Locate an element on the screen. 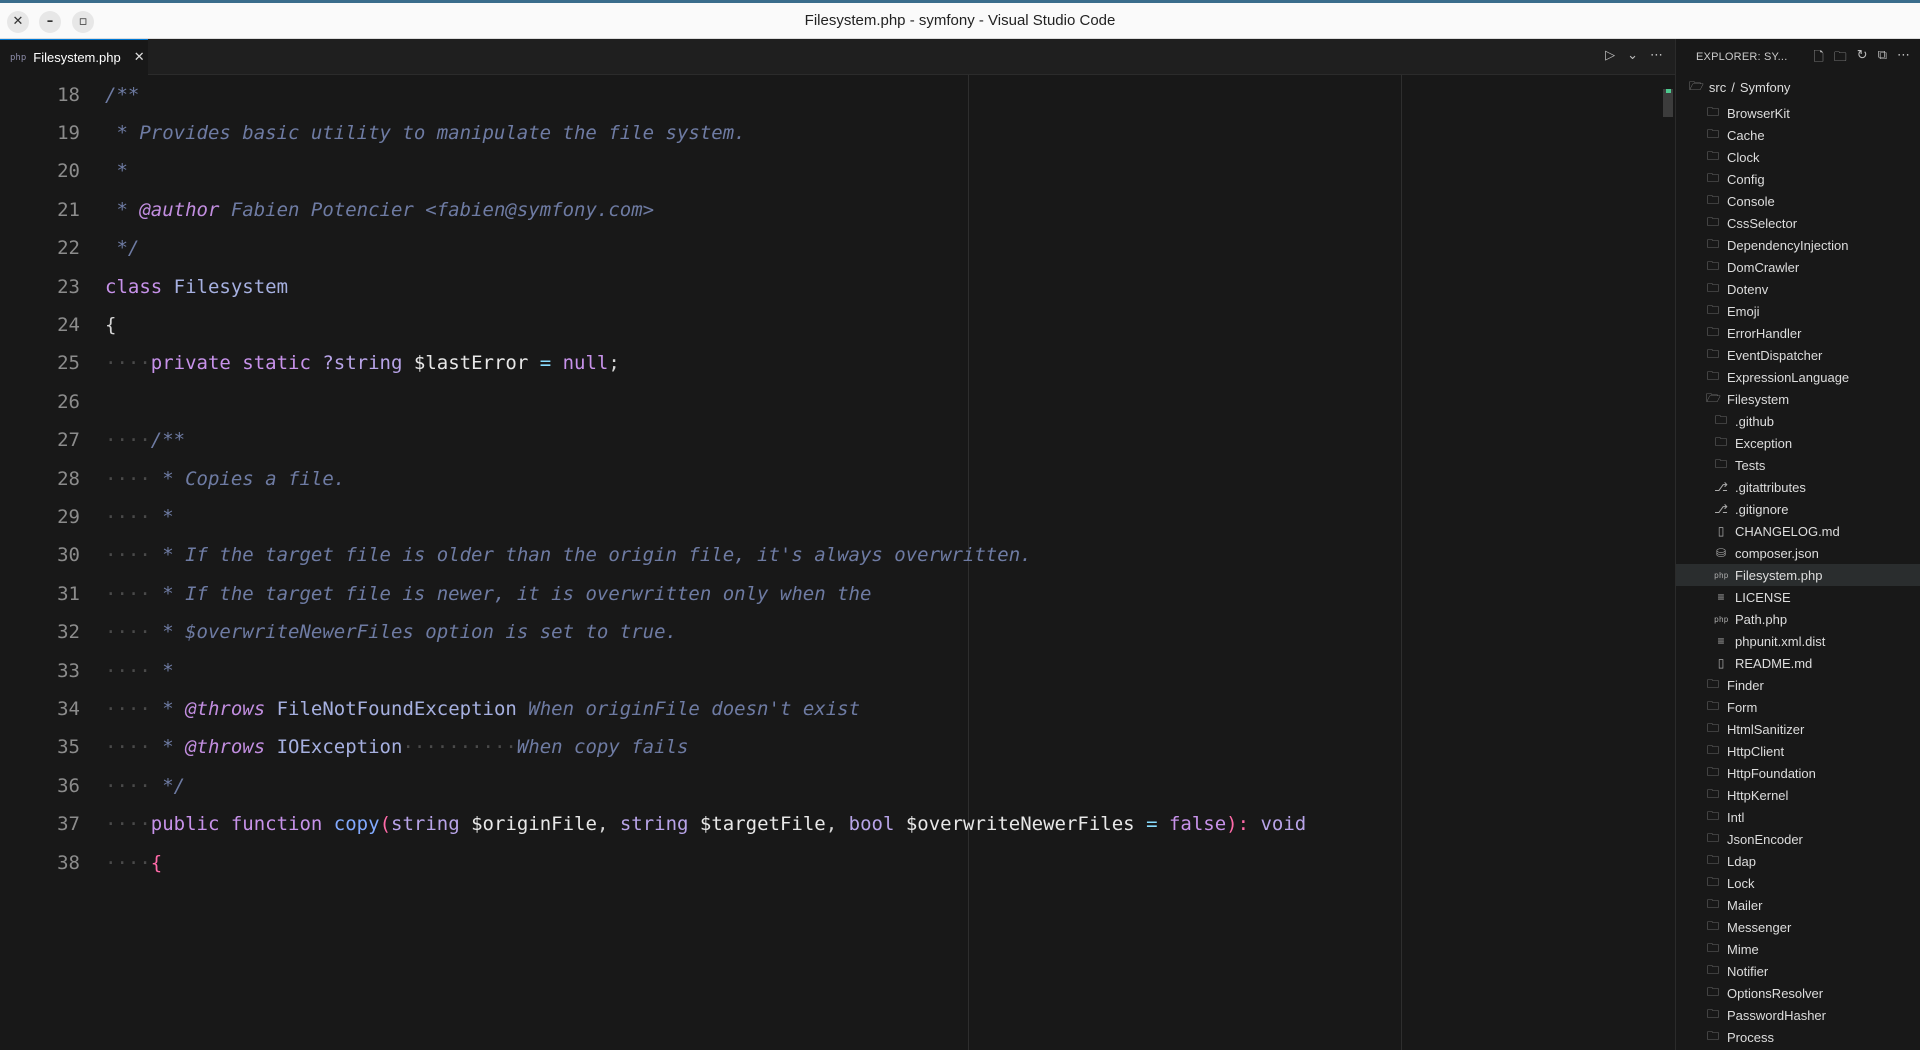  explorer-item: ⎇ .gitattributes is located at coordinates (1798, 487).